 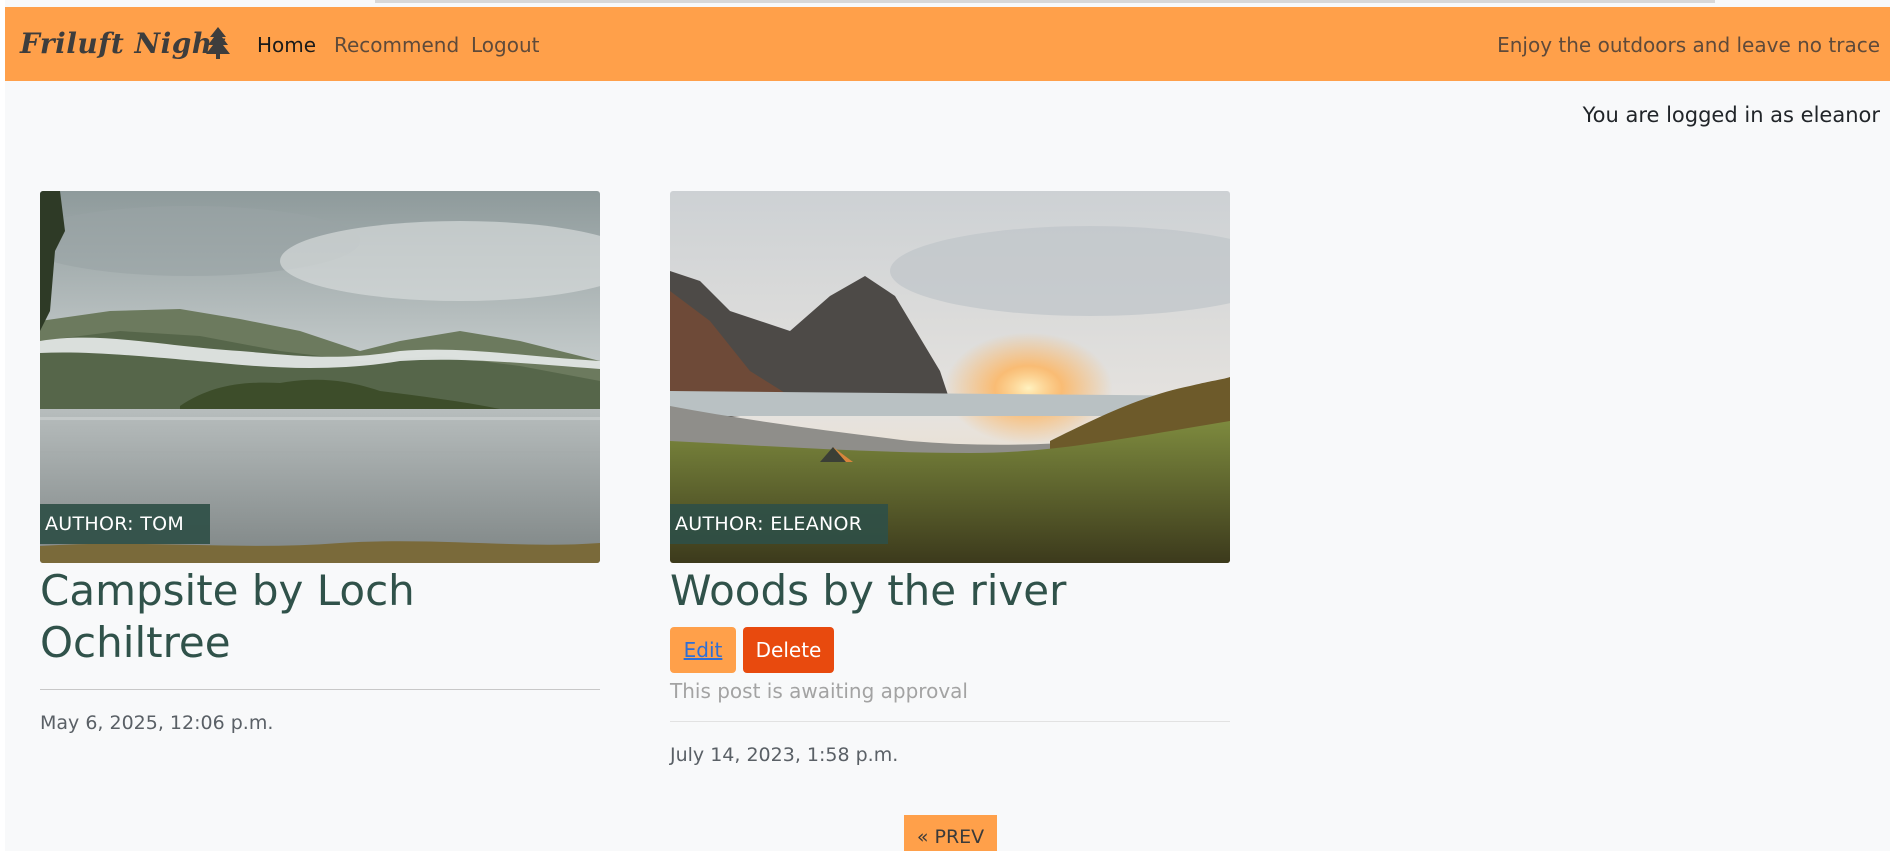 I want to click on logged-in-status: You are logged in as eleanor, so click(x=1731, y=115).